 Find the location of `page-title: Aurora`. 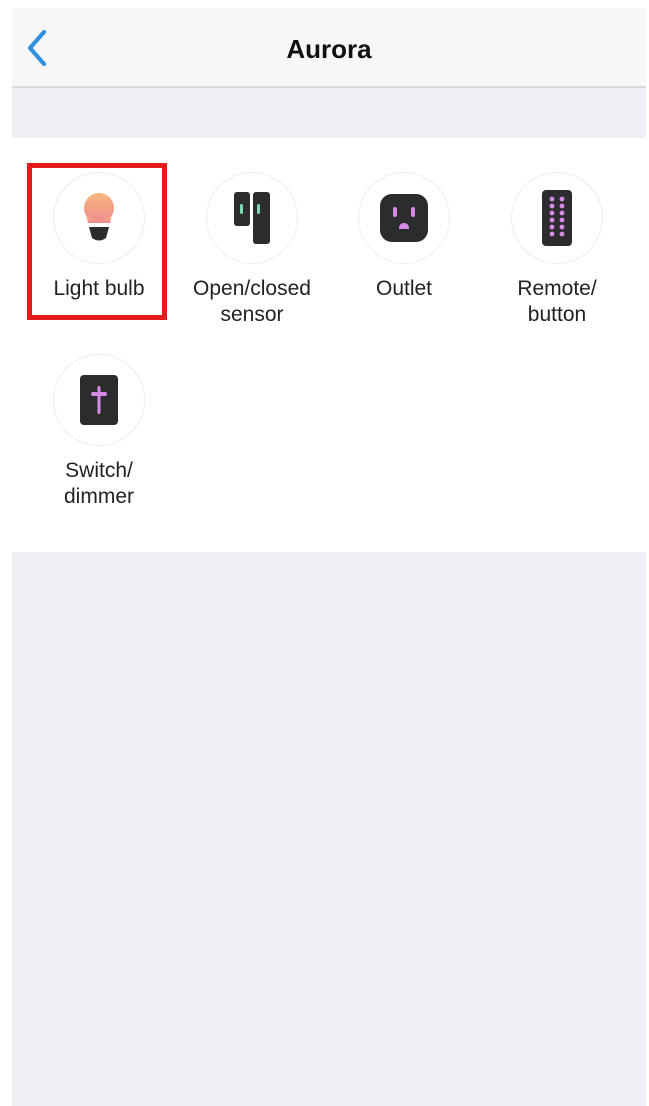

page-title: Aurora is located at coordinates (329, 49).